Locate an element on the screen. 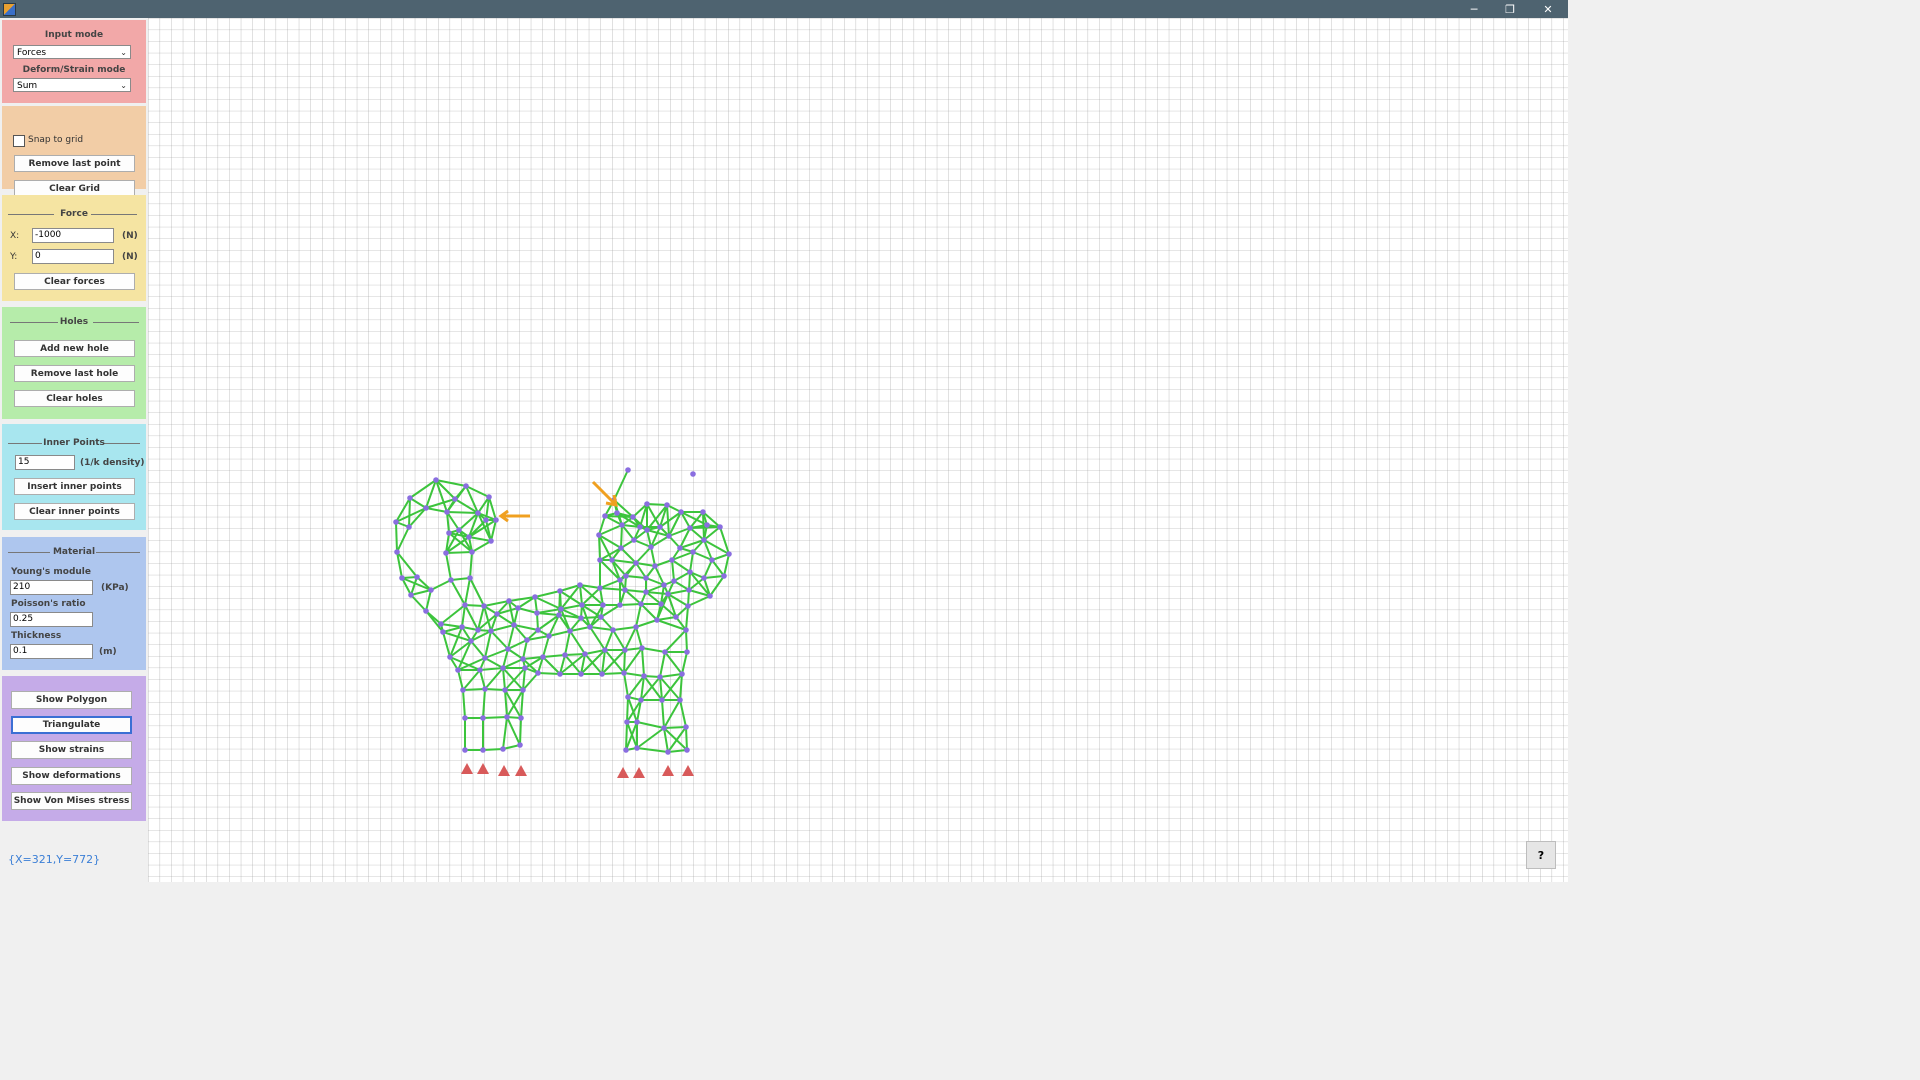  triangulate-button: Triangulate is located at coordinates (71, 725).